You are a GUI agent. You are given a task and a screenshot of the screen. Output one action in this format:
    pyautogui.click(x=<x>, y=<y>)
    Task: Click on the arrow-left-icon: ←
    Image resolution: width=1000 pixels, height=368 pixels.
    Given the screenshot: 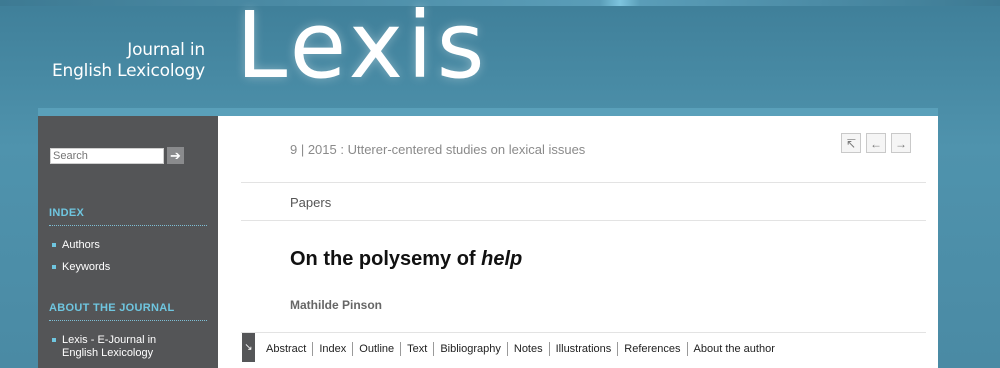 What is the action you would take?
    pyautogui.click(x=876, y=144)
    